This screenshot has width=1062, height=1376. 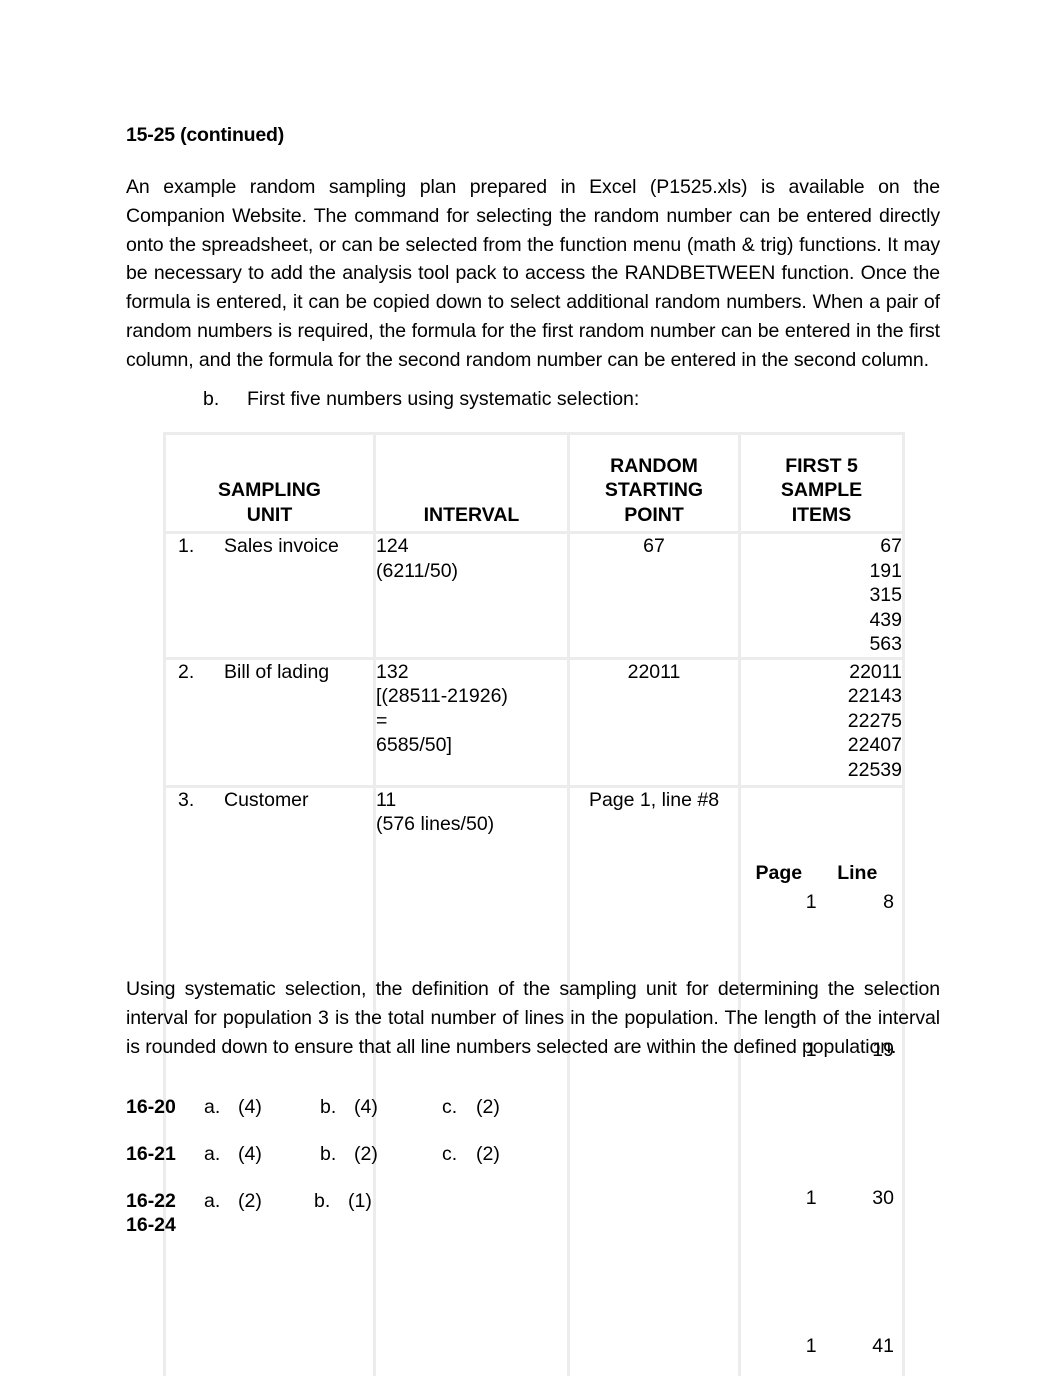 What do you see at coordinates (269, 514) in the screenshot?
I see `header-line: UNIT` at bounding box center [269, 514].